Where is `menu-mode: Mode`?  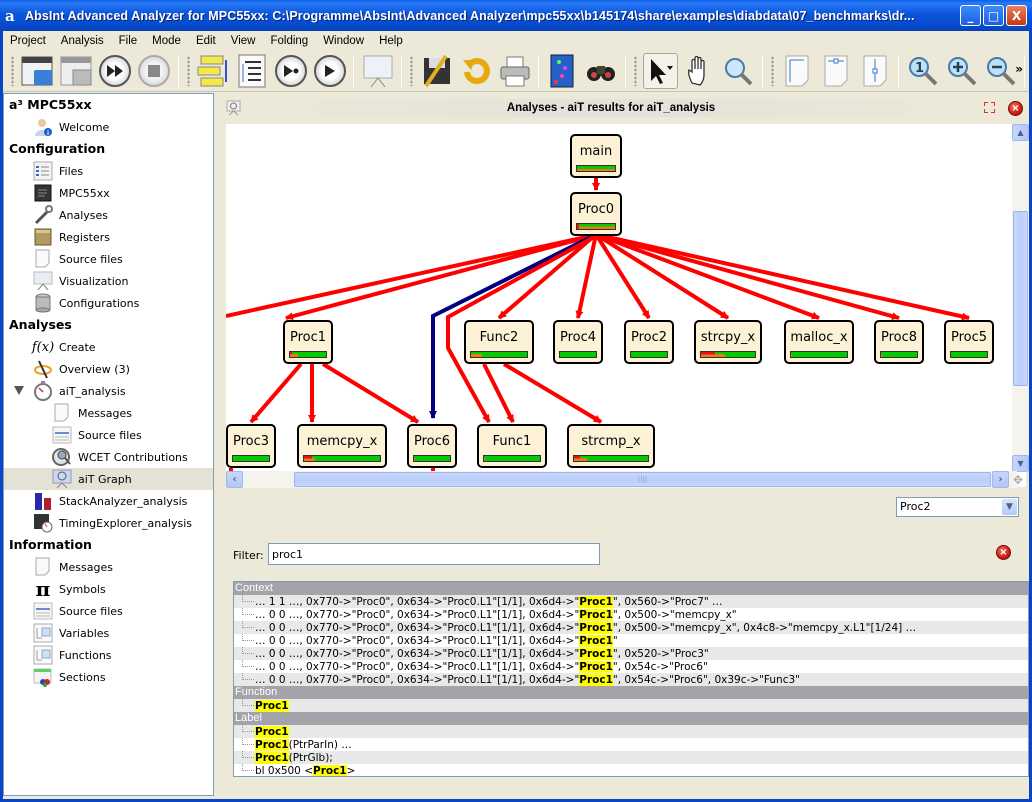
menu-mode: Mode is located at coordinates (166, 41).